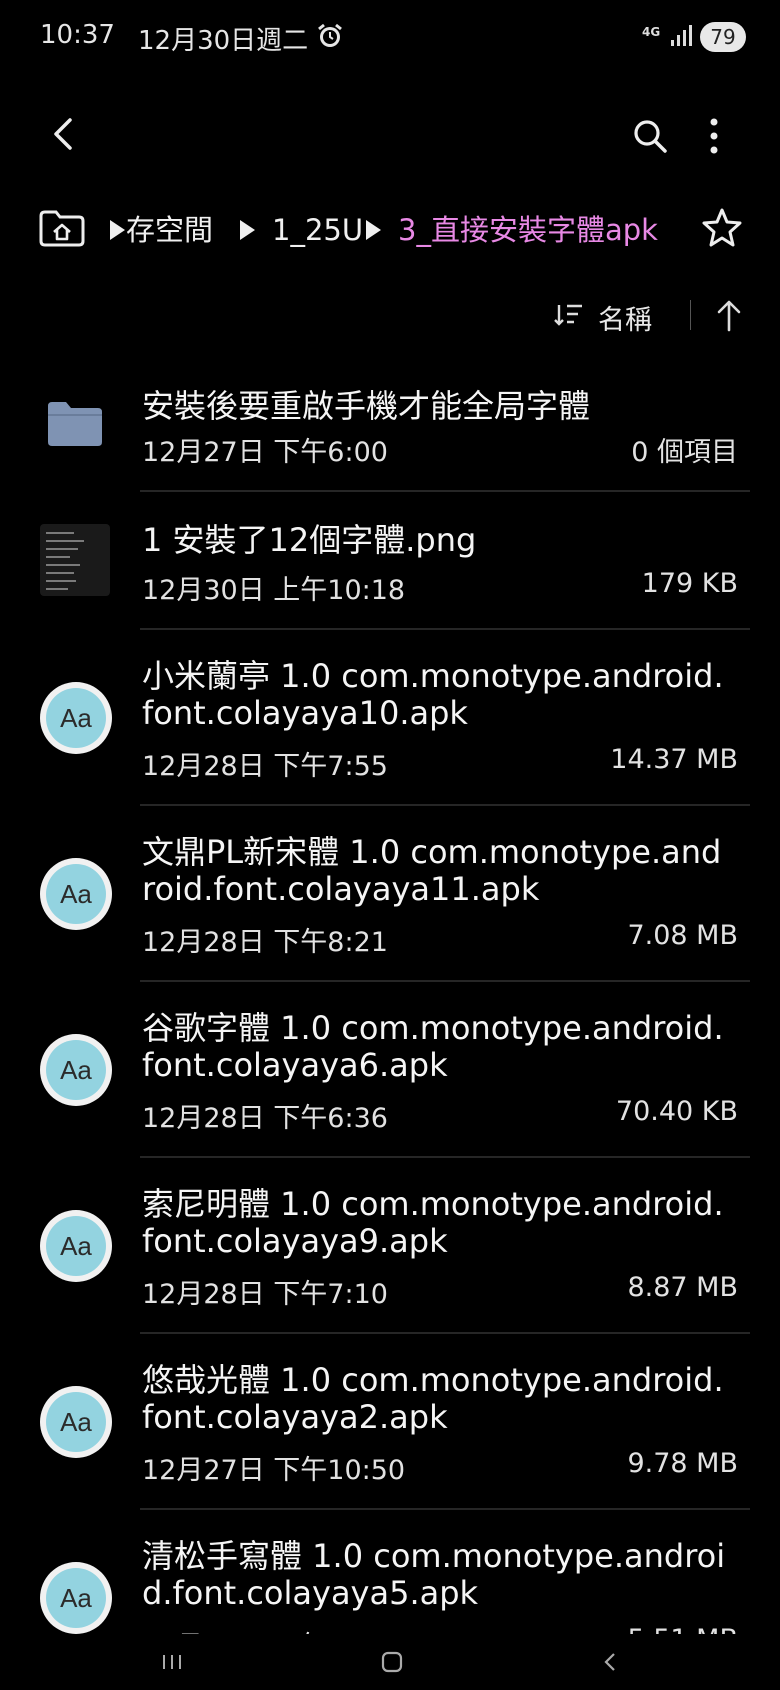 The image size is (780, 1690). What do you see at coordinates (390, 316) in the screenshot?
I see `sort-bar: 名稱` at bounding box center [390, 316].